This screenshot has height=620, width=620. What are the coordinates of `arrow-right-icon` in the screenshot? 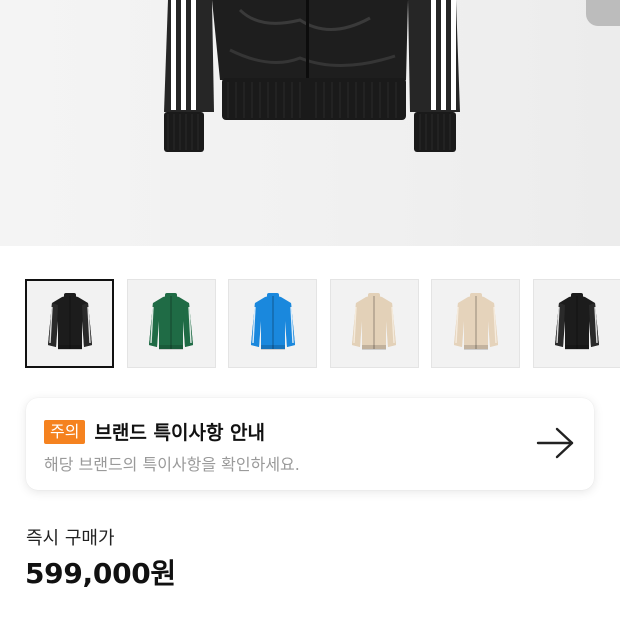 It's located at (556, 443).